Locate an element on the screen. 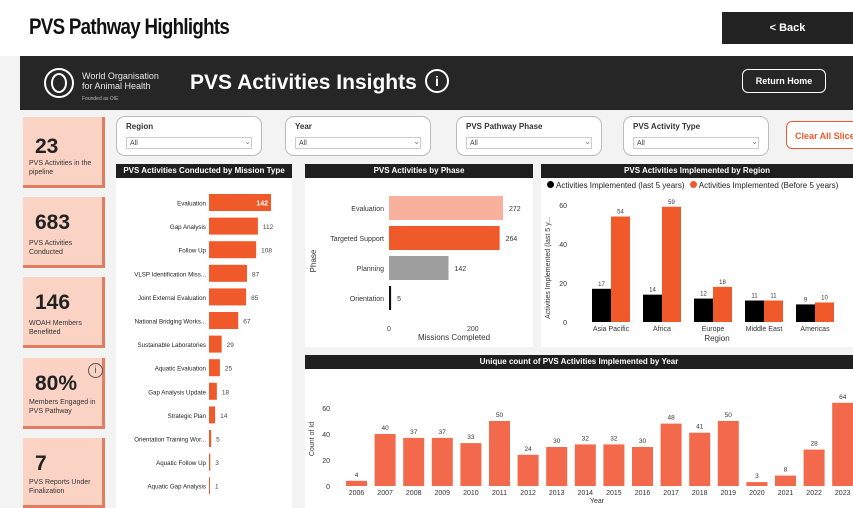  chart-title: PVS Activities Implemented by Region is located at coordinates (697, 171).